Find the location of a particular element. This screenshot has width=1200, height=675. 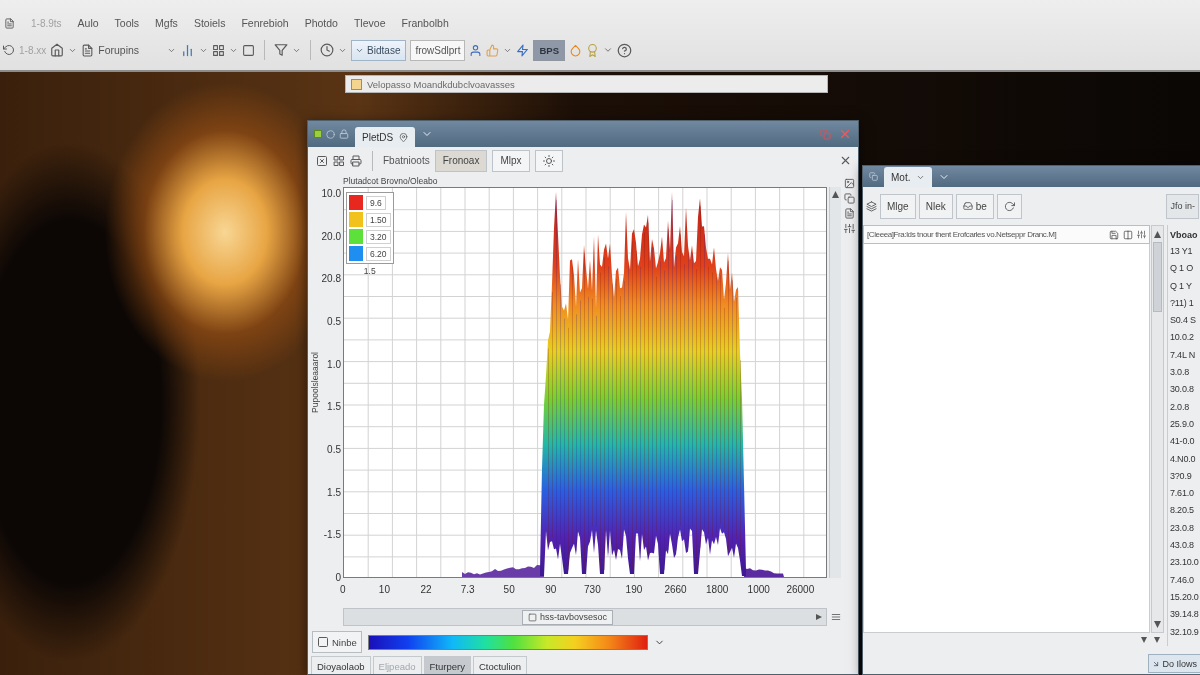

value-text: Q 1 Y is located at coordinates (1181, 286).